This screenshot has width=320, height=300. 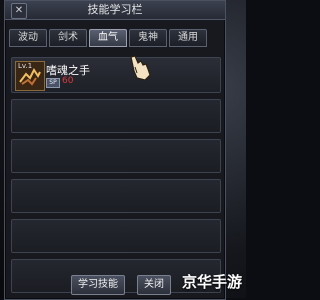 What do you see at coordinates (98, 285) in the screenshot?
I see `learn-skill-button: 学习技能` at bounding box center [98, 285].